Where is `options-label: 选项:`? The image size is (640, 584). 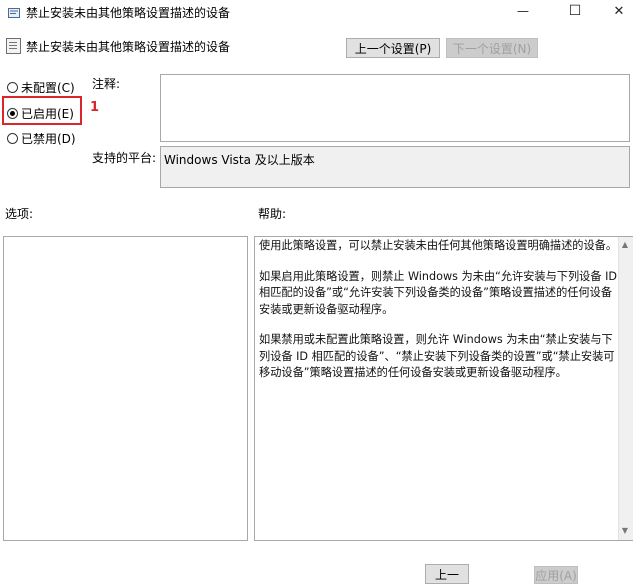 options-label: 选项: is located at coordinates (19, 214).